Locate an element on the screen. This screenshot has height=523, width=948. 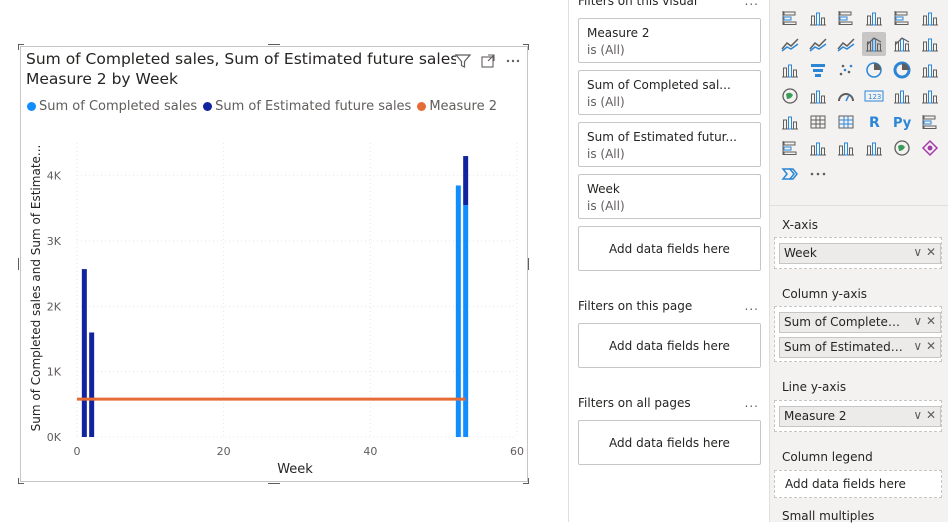
x-tick-label: 60 is located at coordinates (517, 451).